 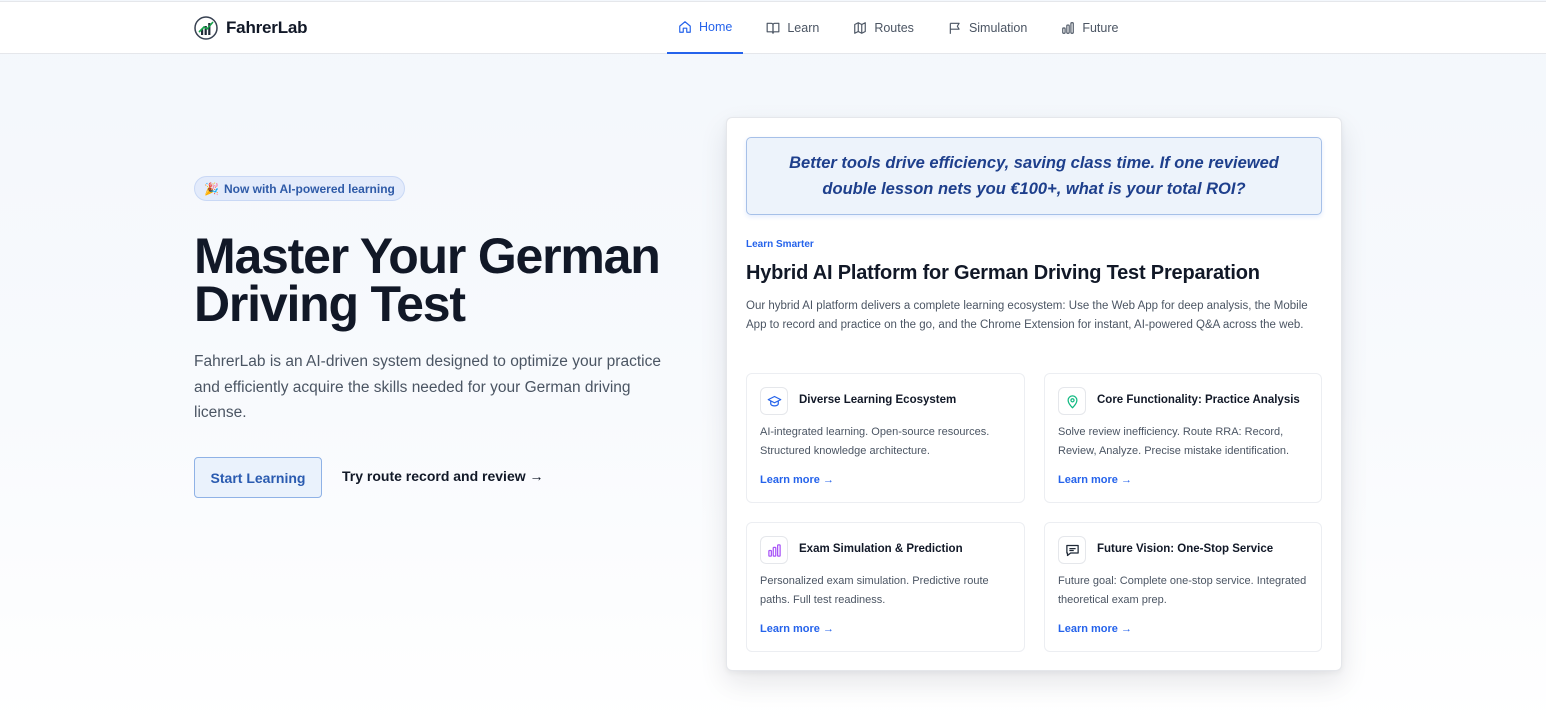 I want to click on ai-badge: 🎉 Now with AI-powered learning, so click(x=299, y=188).